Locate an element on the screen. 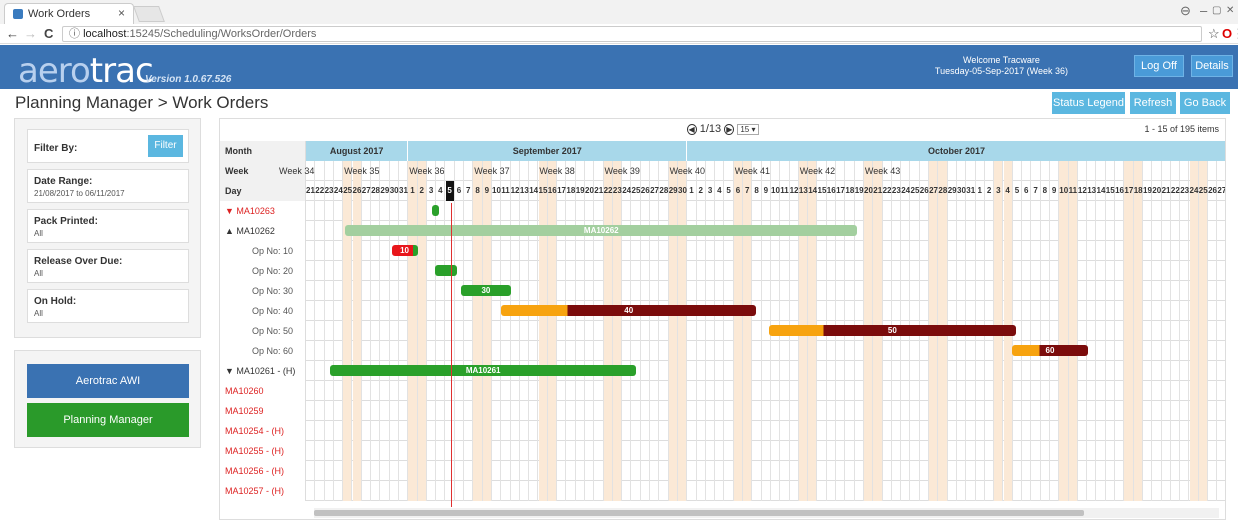  next-page-icon: ▶ is located at coordinates (729, 129).